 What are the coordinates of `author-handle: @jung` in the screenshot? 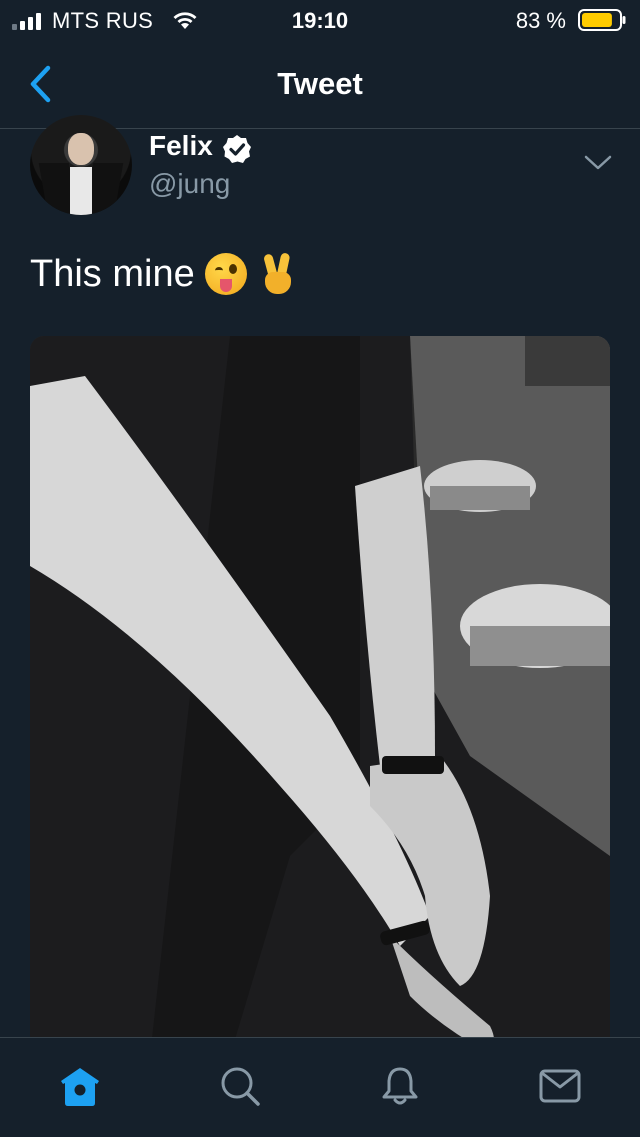 It's located at (189, 184).